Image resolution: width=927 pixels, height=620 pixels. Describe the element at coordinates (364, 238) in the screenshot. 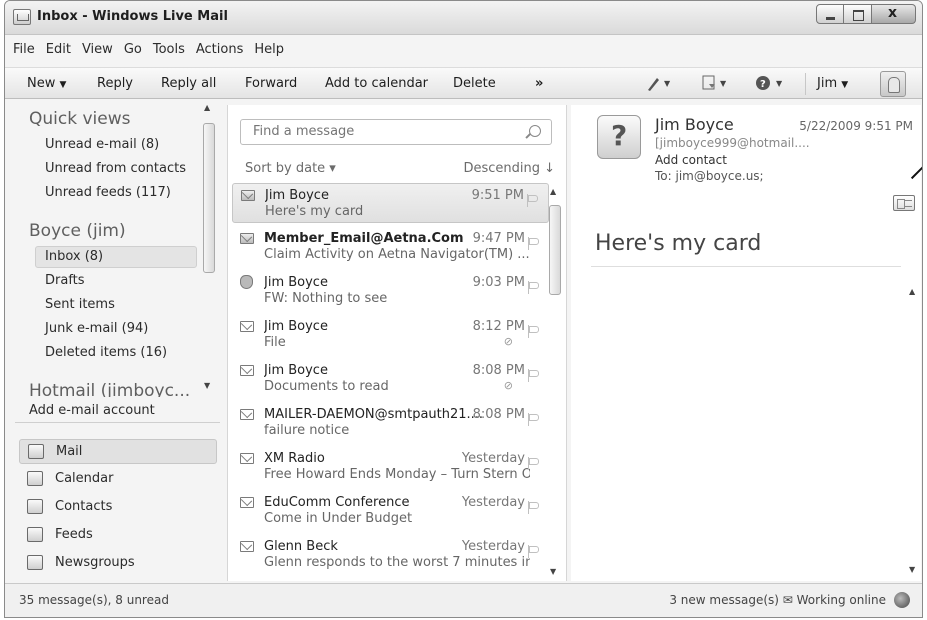

I see `message-sender: Member_Email@Aetna.Com` at that location.